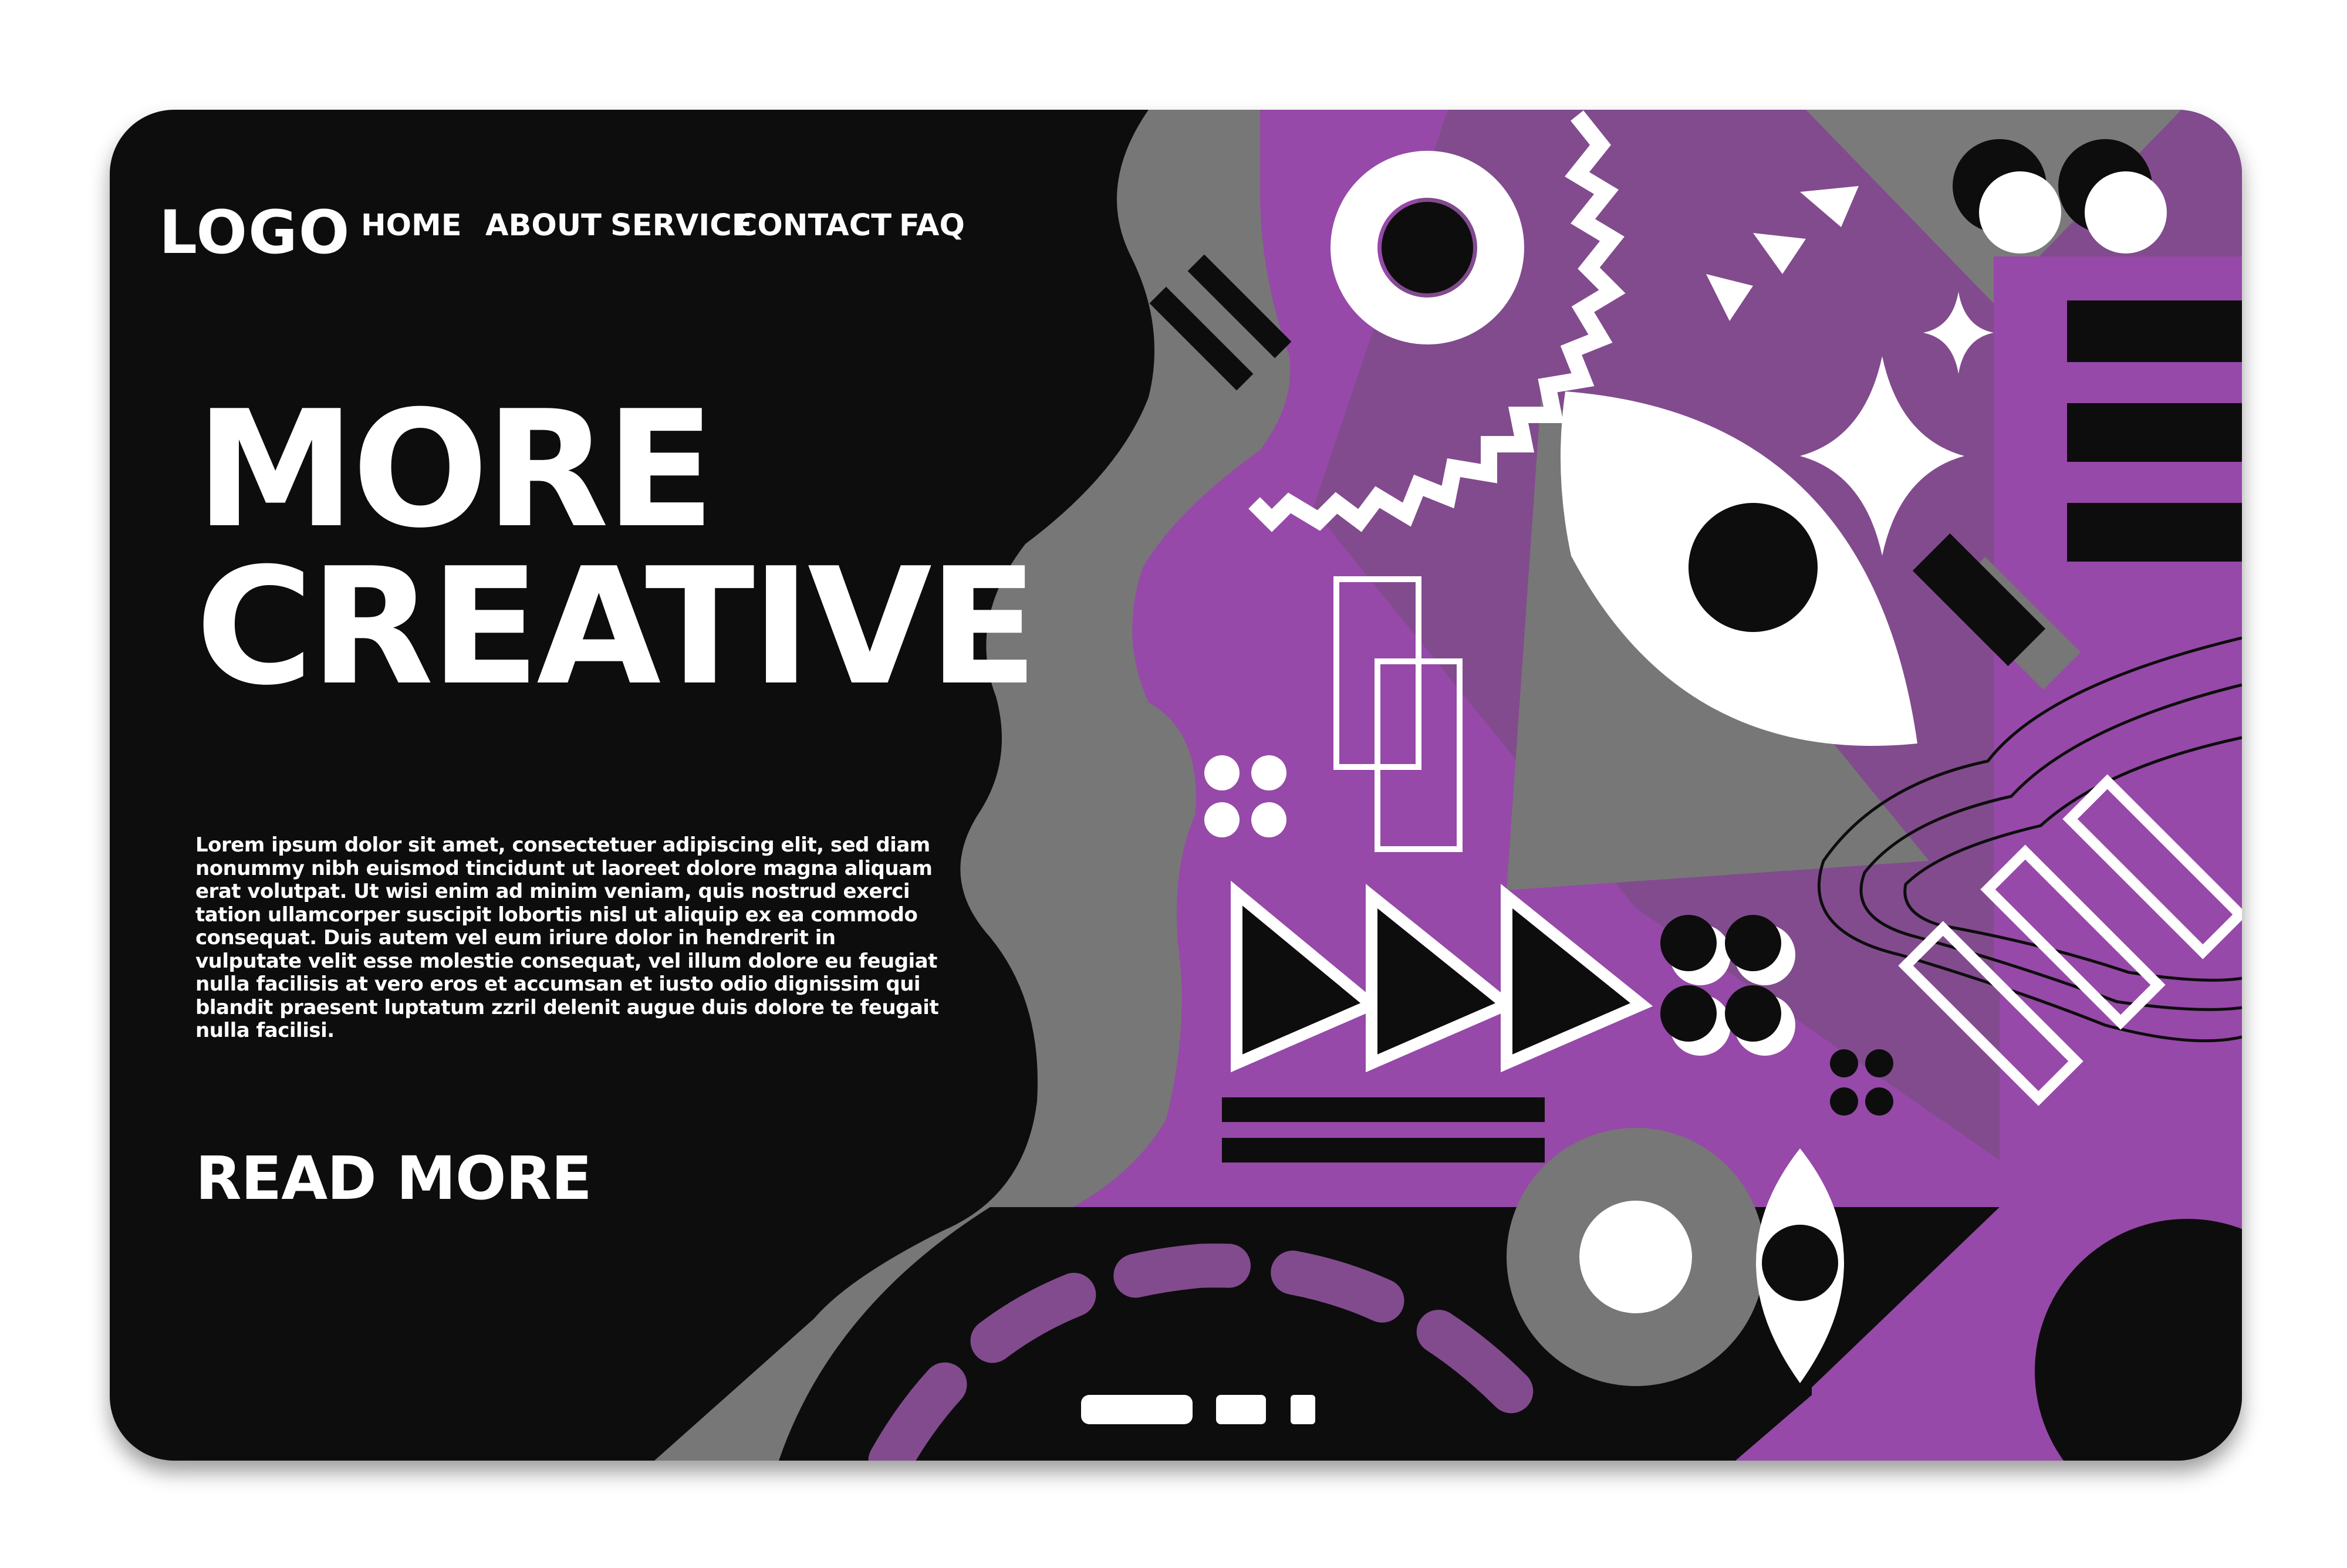 The height and width of the screenshot is (1568, 2347). Describe the element at coordinates (681, 225) in the screenshot. I see `nav-service-link: SERVICE` at that location.